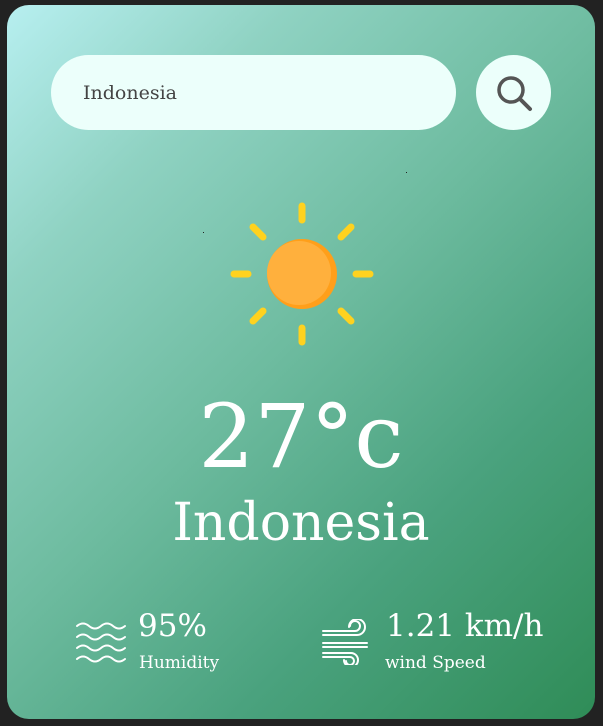 The width and height of the screenshot is (603, 726). What do you see at coordinates (172, 626) in the screenshot?
I see `humidity-value: 95%` at bounding box center [172, 626].